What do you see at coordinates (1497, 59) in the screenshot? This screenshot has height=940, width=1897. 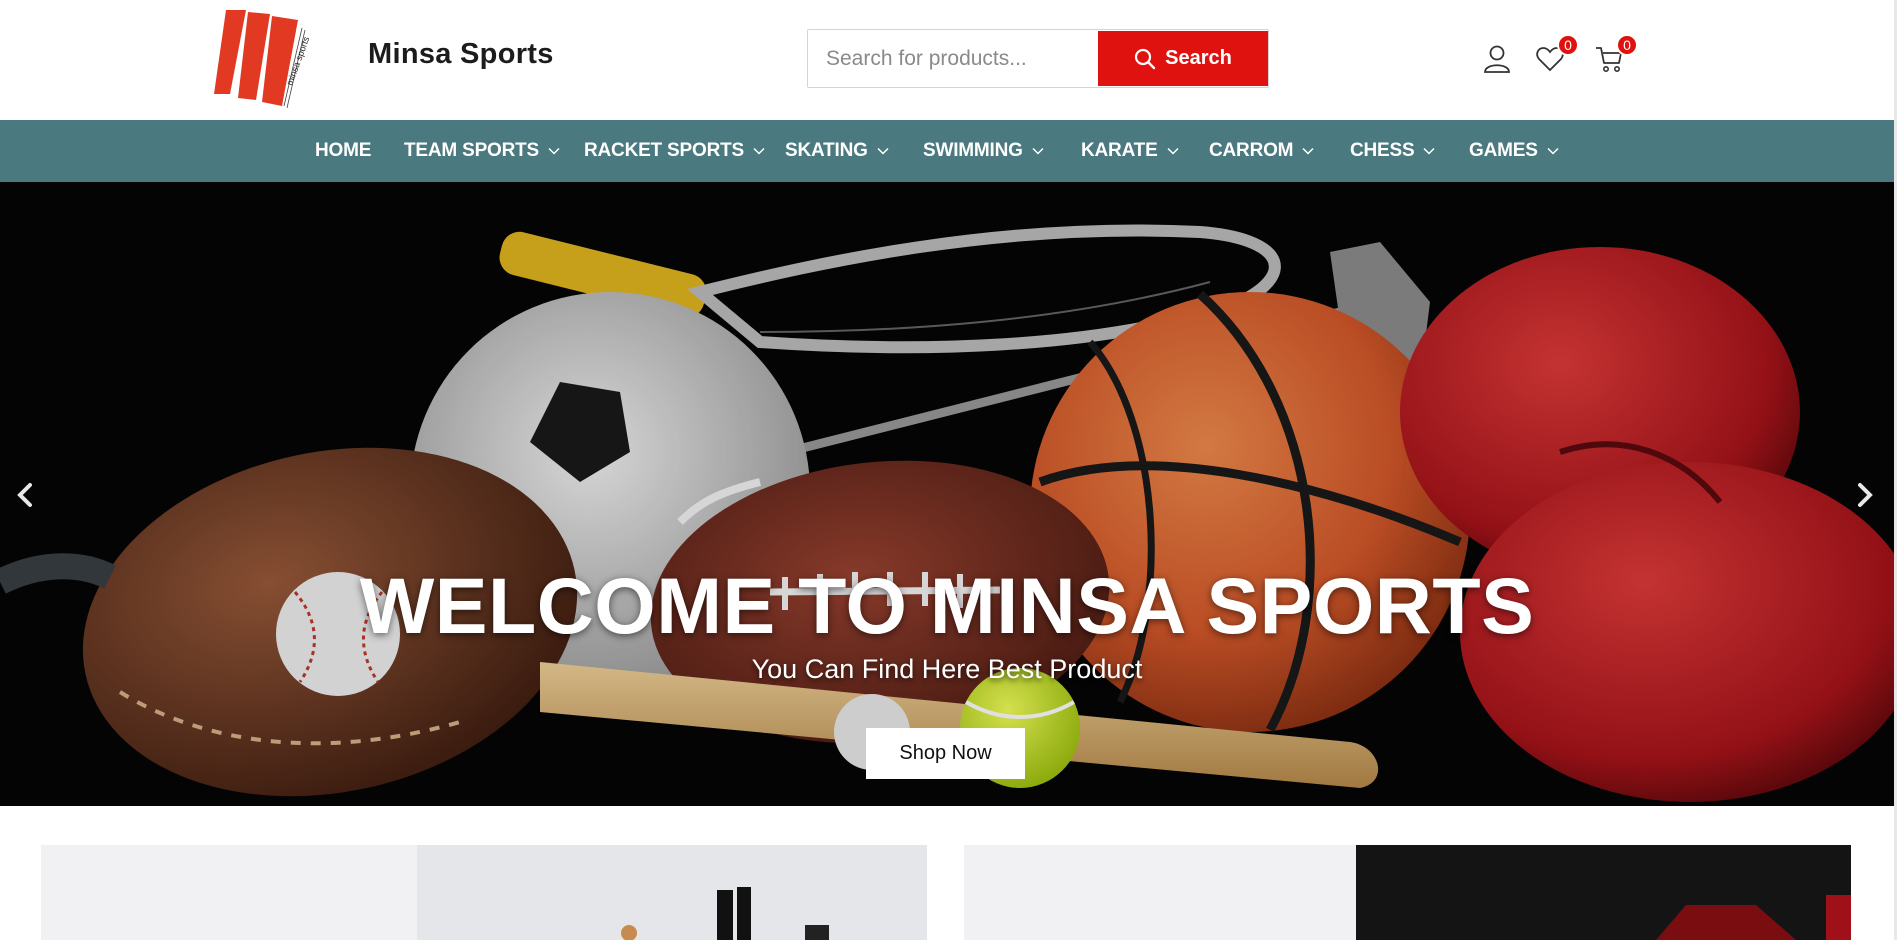 I see `user-account-icon` at bounding box center [1497, 59].